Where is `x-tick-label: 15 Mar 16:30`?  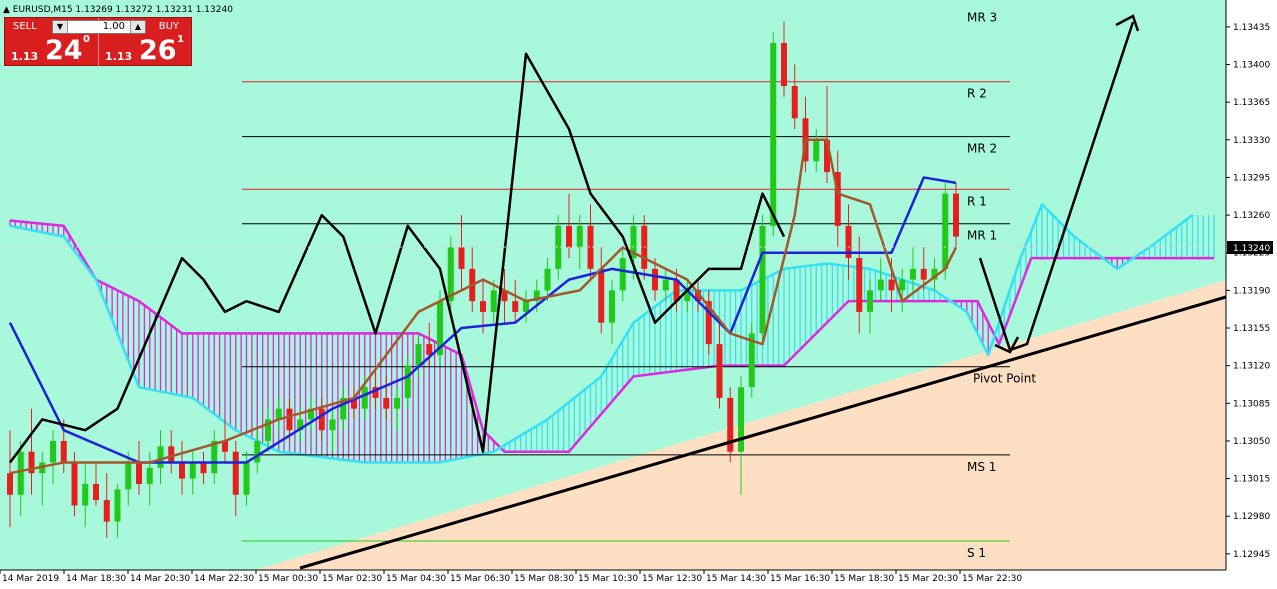
x-tick-label: 15 Mar 16:30 is located at coordinates (800, 579).